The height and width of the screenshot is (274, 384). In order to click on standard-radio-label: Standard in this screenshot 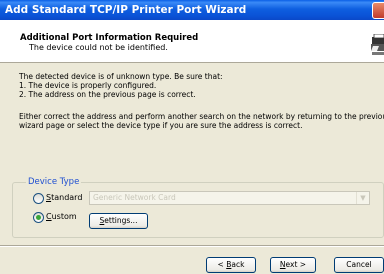, I will do `click(64, 197)`.